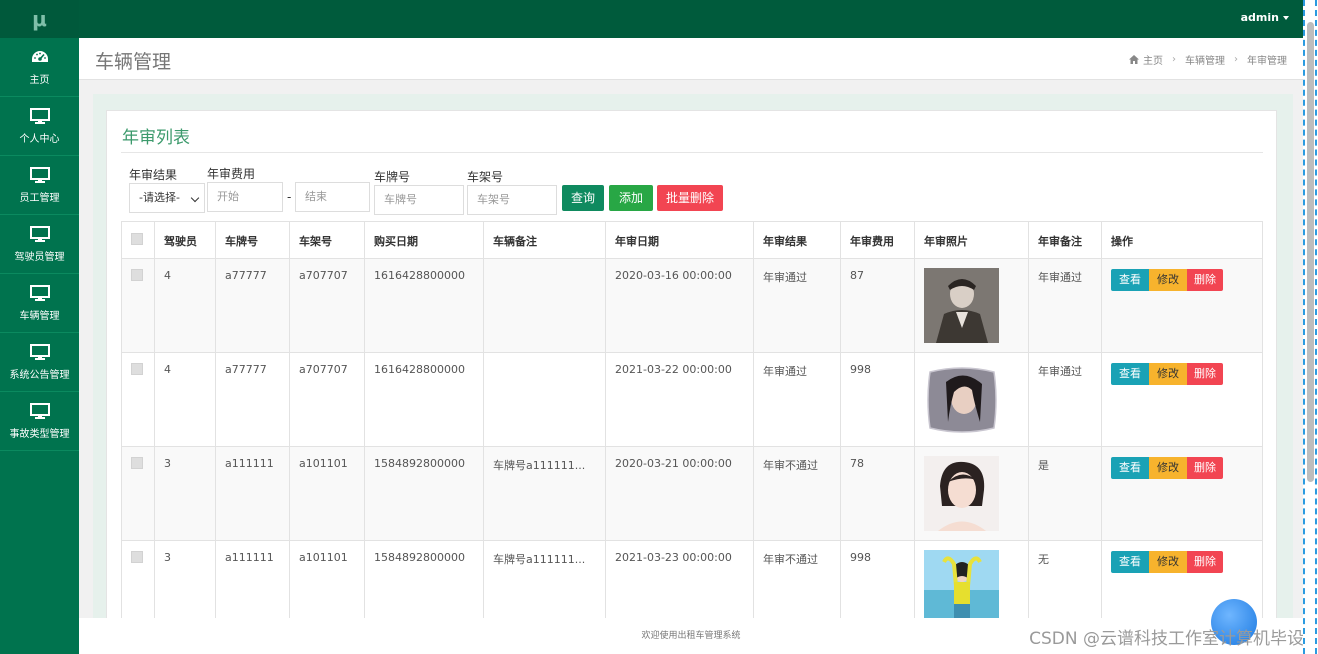  I want to click on result-select: -请选择-, so click(167, 198).